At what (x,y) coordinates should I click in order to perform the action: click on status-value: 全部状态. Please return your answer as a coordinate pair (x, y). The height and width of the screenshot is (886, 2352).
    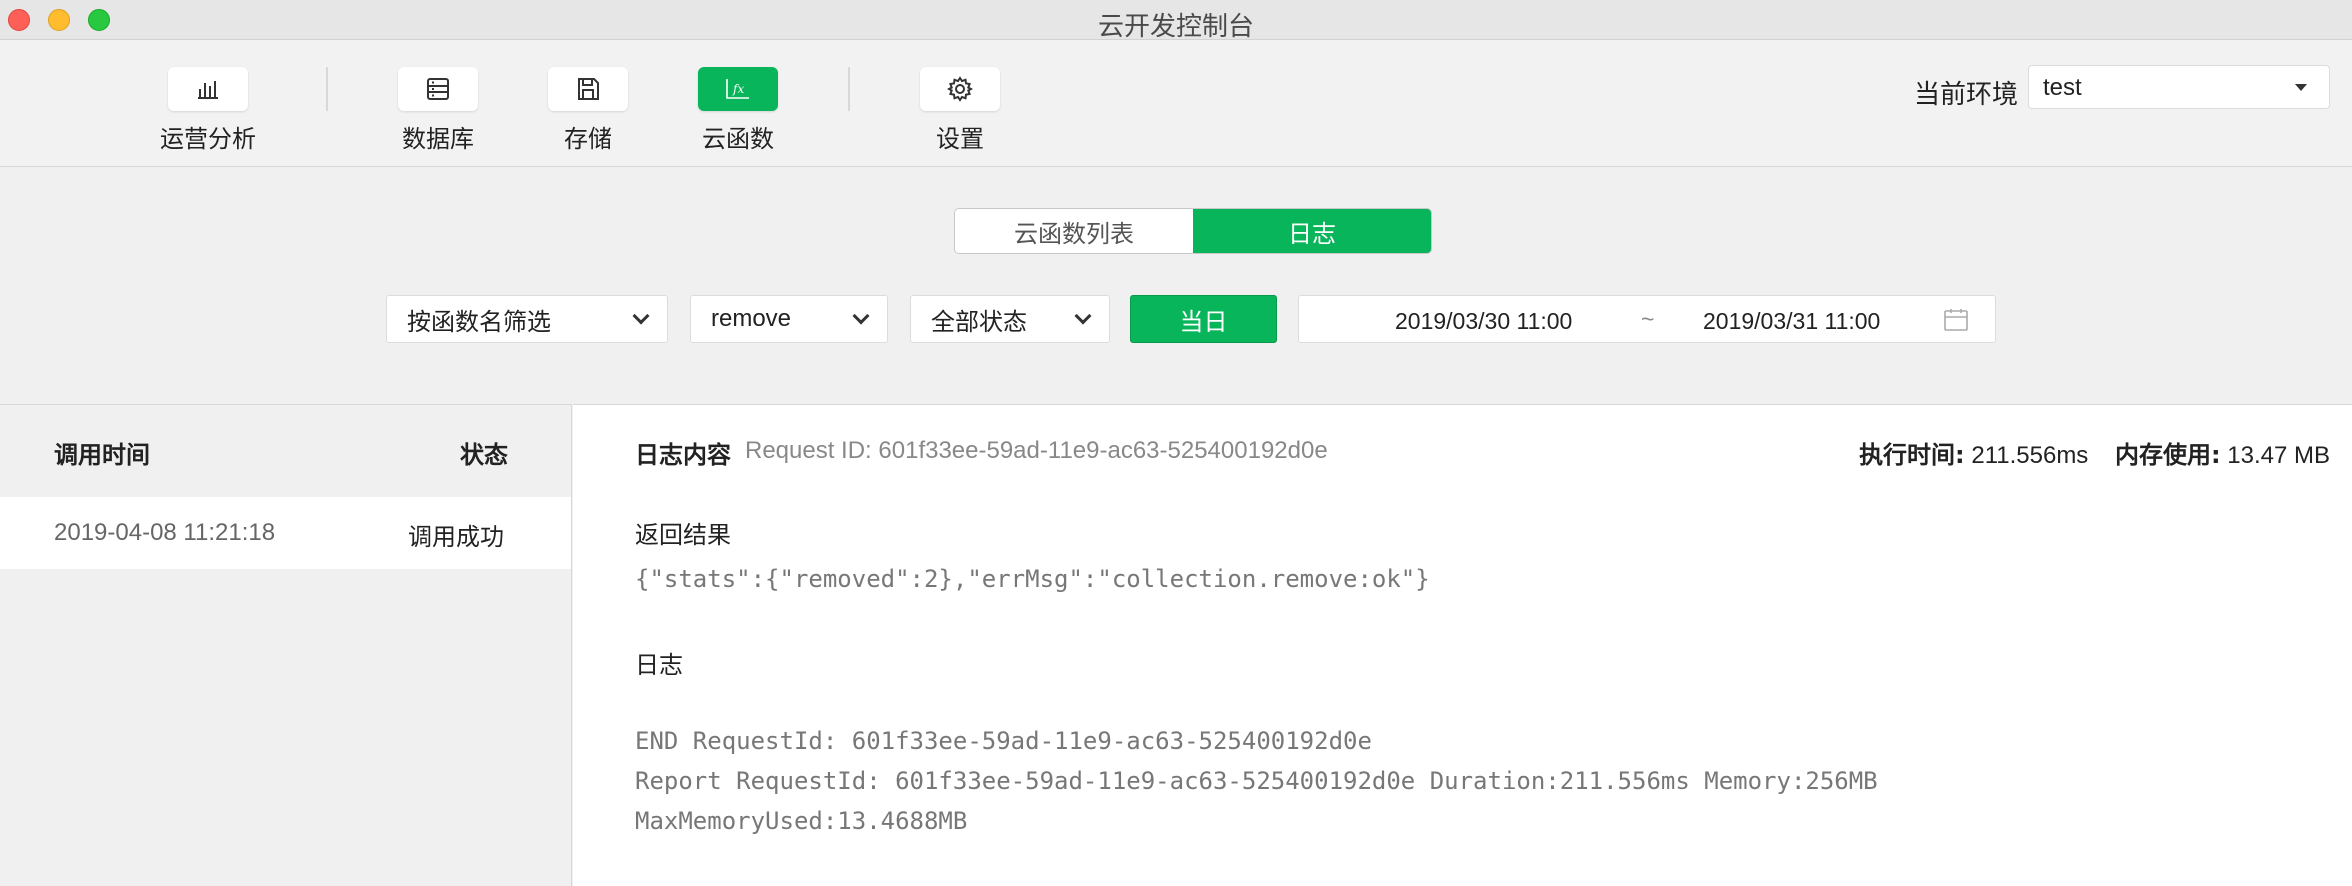
    Looking at the image, I should click on (979, 321).